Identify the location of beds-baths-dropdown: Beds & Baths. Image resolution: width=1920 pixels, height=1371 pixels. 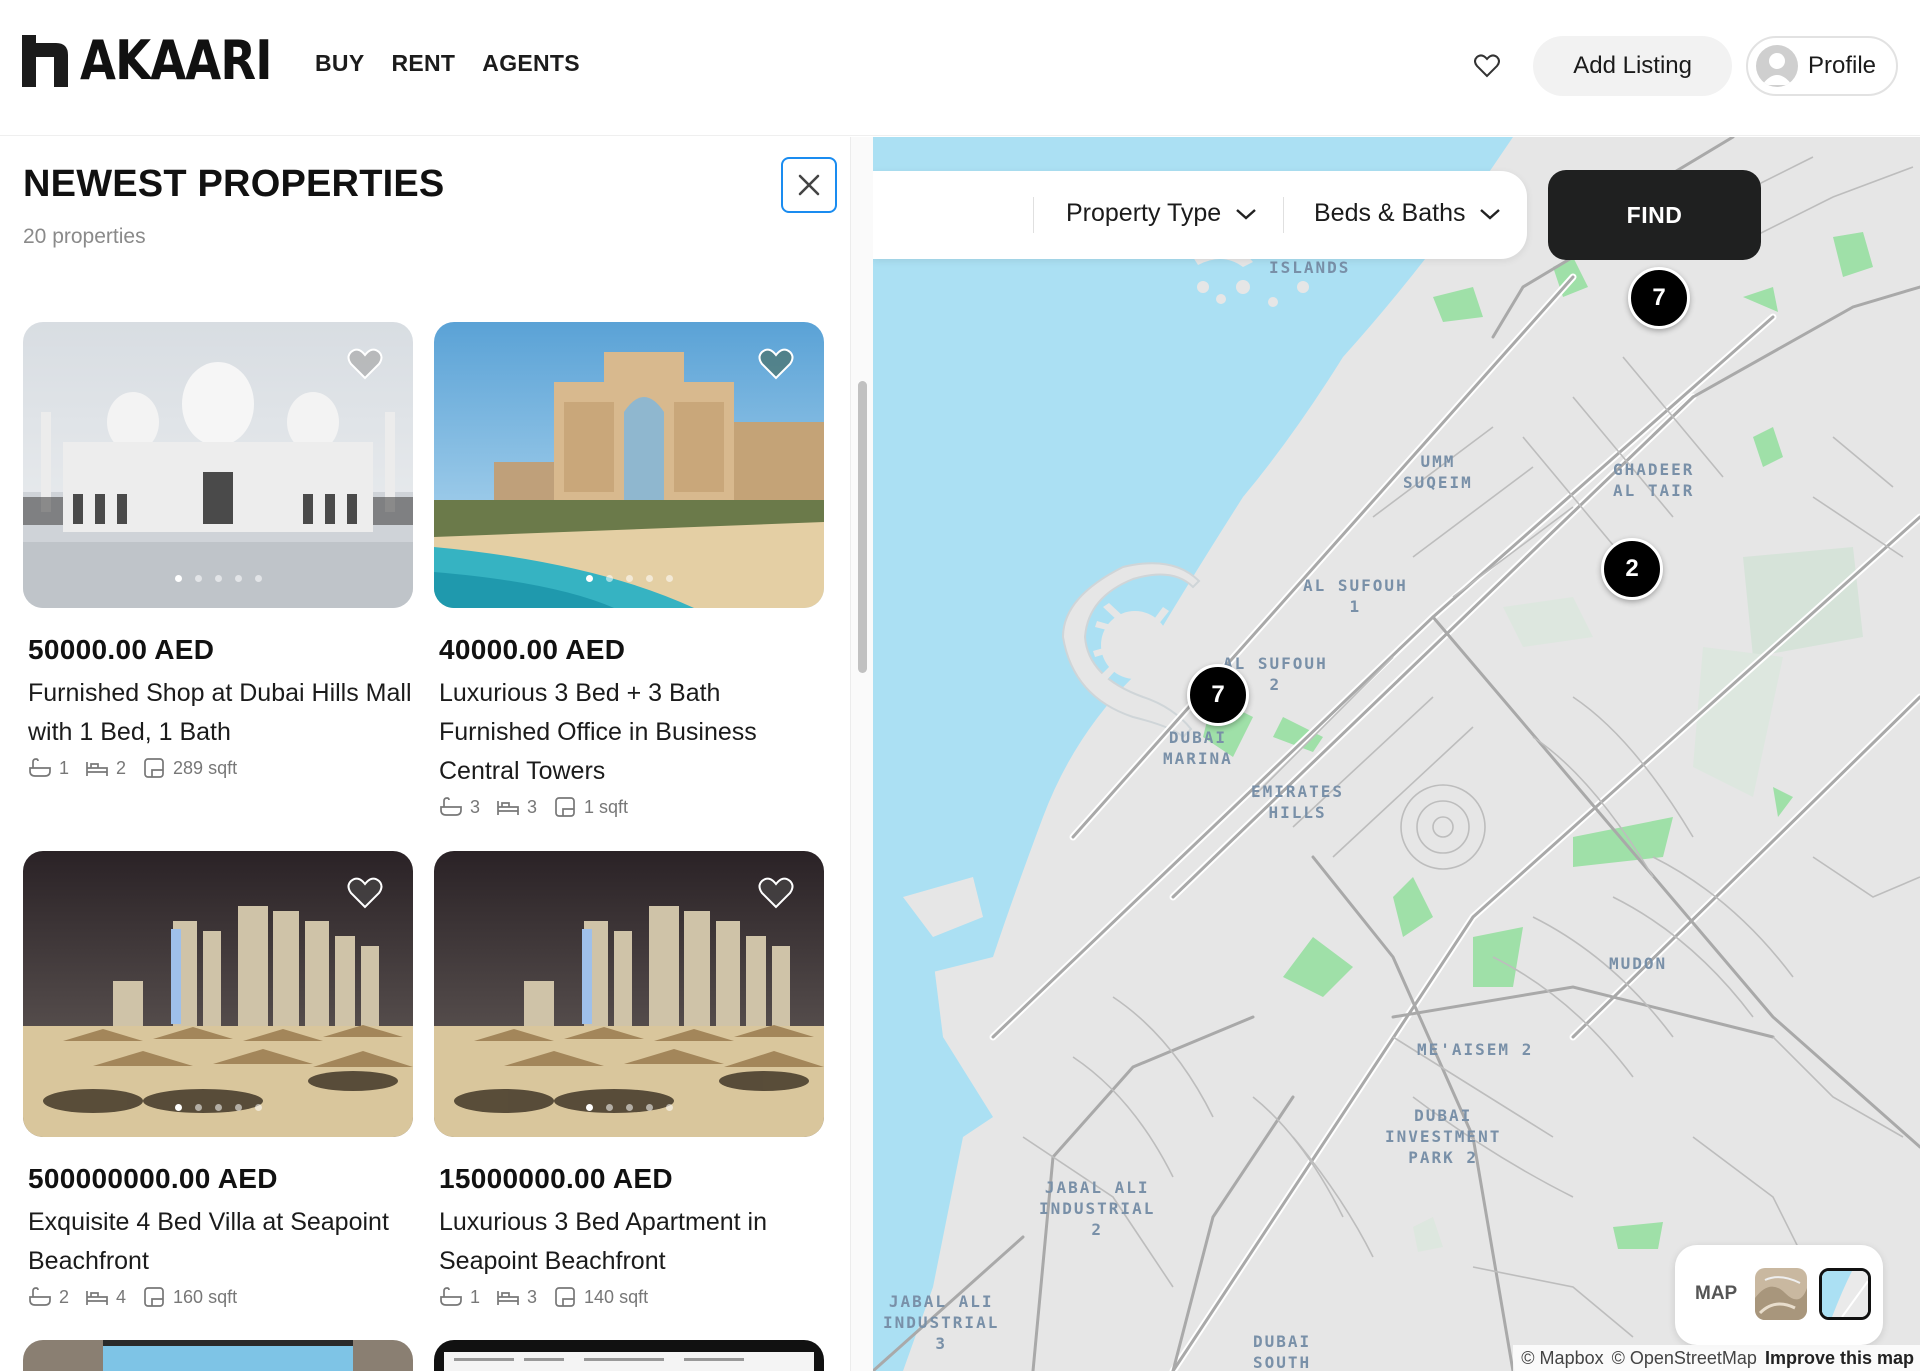
(1407, 213).